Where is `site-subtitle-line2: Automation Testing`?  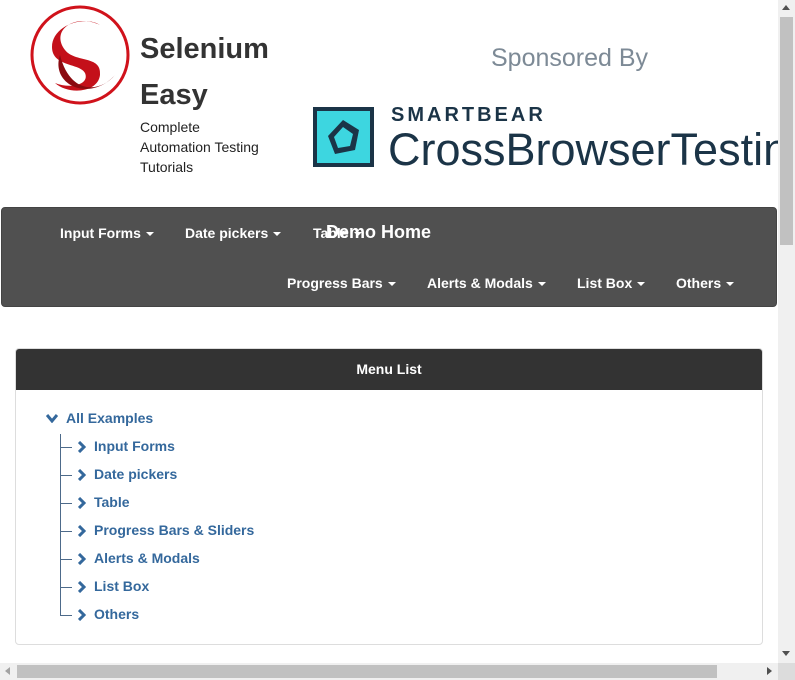
site-subtitle-line2: Automation Testing is located at coordinates (199, 147).